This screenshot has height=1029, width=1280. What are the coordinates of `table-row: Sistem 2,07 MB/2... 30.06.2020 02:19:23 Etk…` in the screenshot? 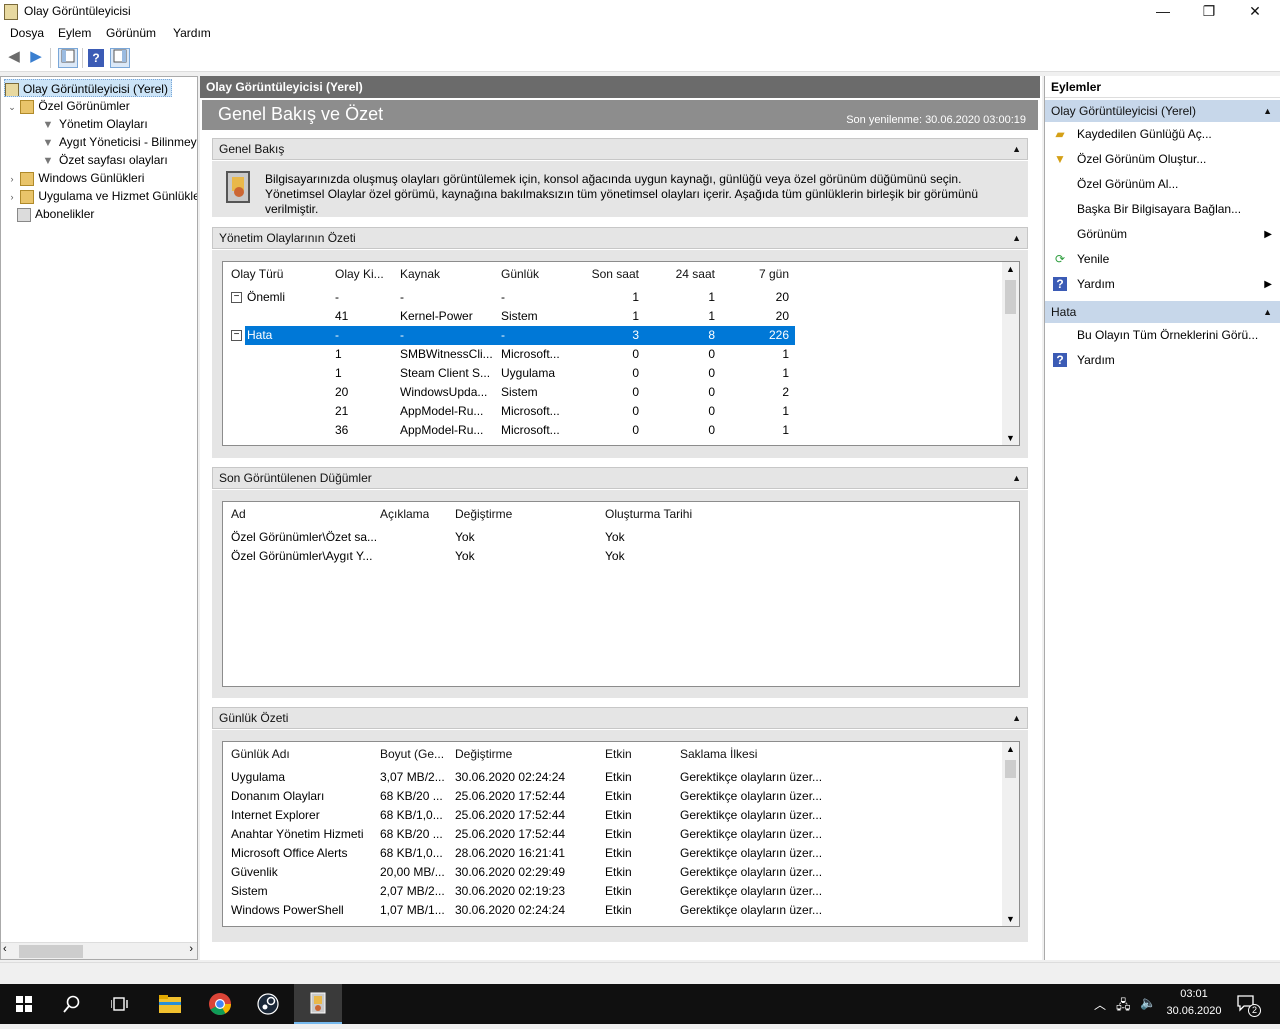 It's located at (610, 891).